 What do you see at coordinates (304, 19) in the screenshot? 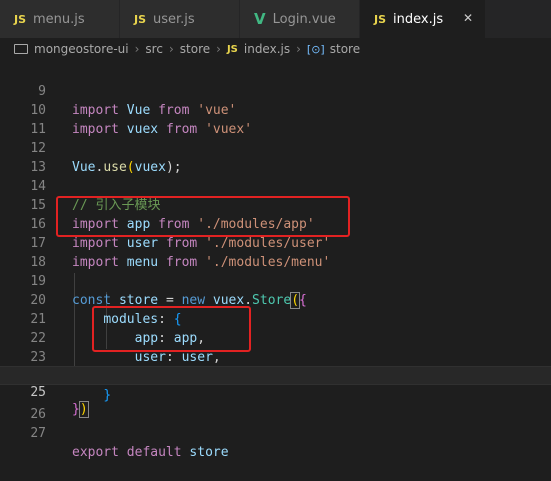
I see `tab-label: Login.vue` at bounding box center [304, 19].